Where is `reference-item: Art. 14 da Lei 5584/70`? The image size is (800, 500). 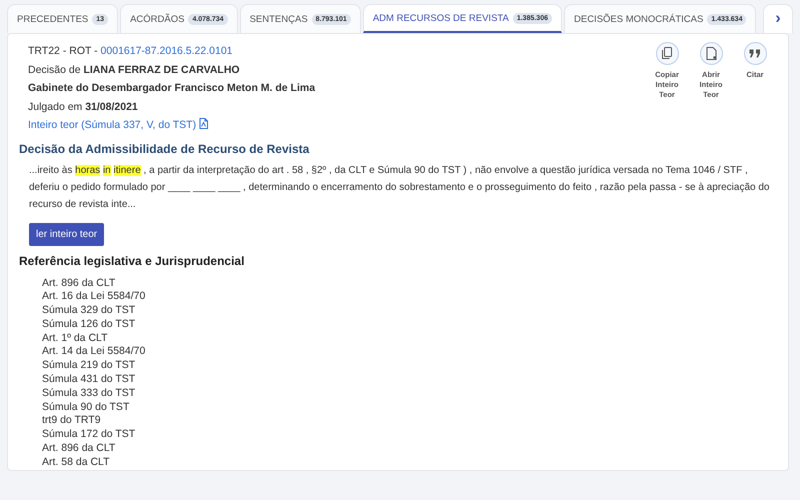
reference-item: Art. 14 da Lei 5584/70 is located at coordinates (94, 352).